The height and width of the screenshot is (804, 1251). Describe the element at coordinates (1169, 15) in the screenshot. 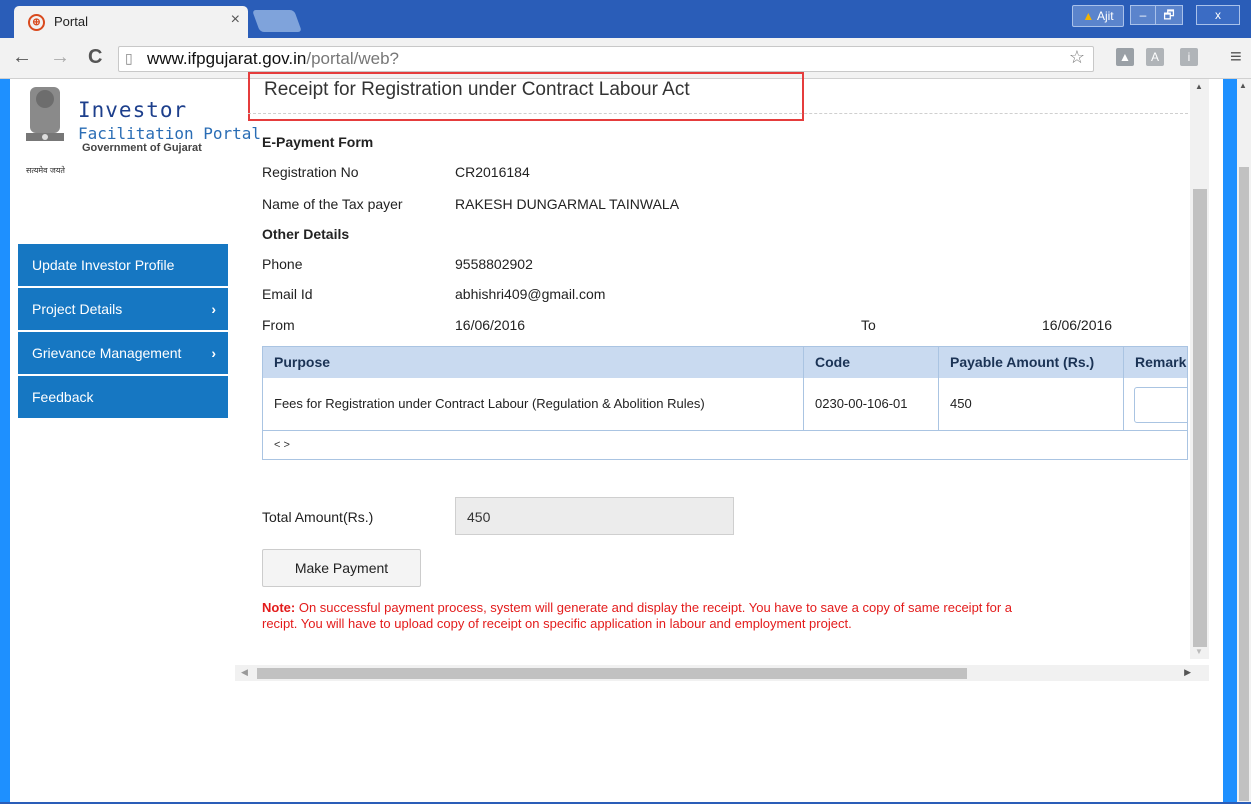

I see `maximize-button: 🗗` at that location.